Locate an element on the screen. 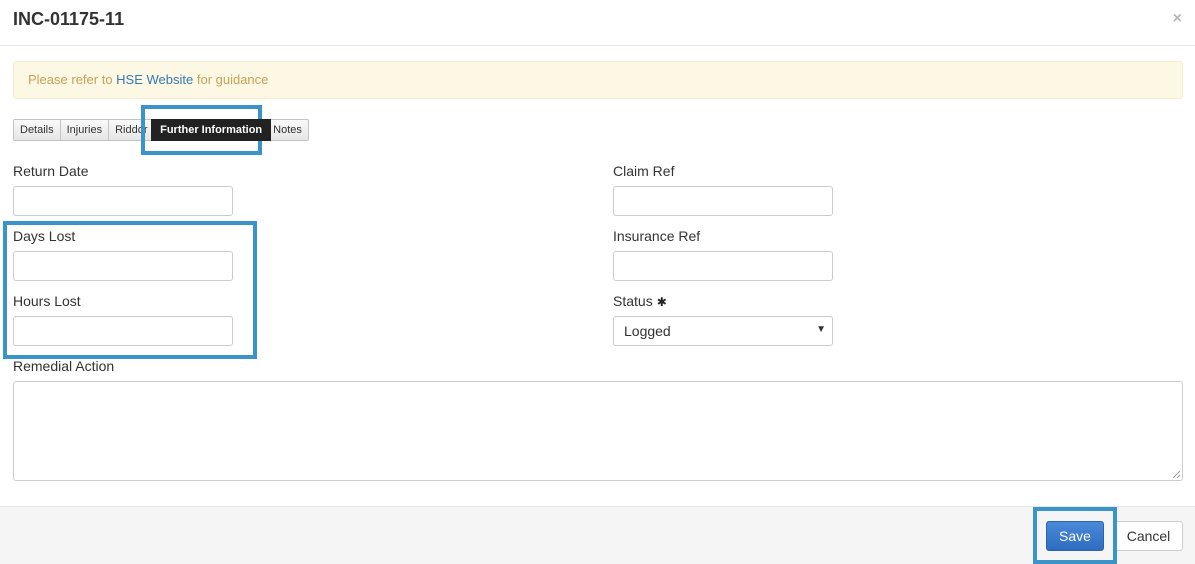 This screenshot has width=1195, height=564. alert-prefix: Please refer to is located at coordinates (72, 79).